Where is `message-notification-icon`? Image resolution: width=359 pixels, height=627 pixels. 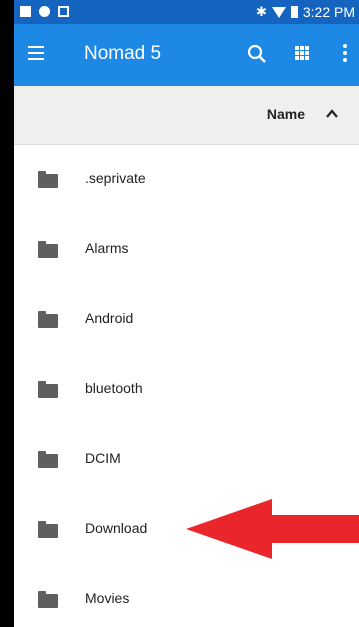 message-notification-icon is located at coordinates (63, 11).